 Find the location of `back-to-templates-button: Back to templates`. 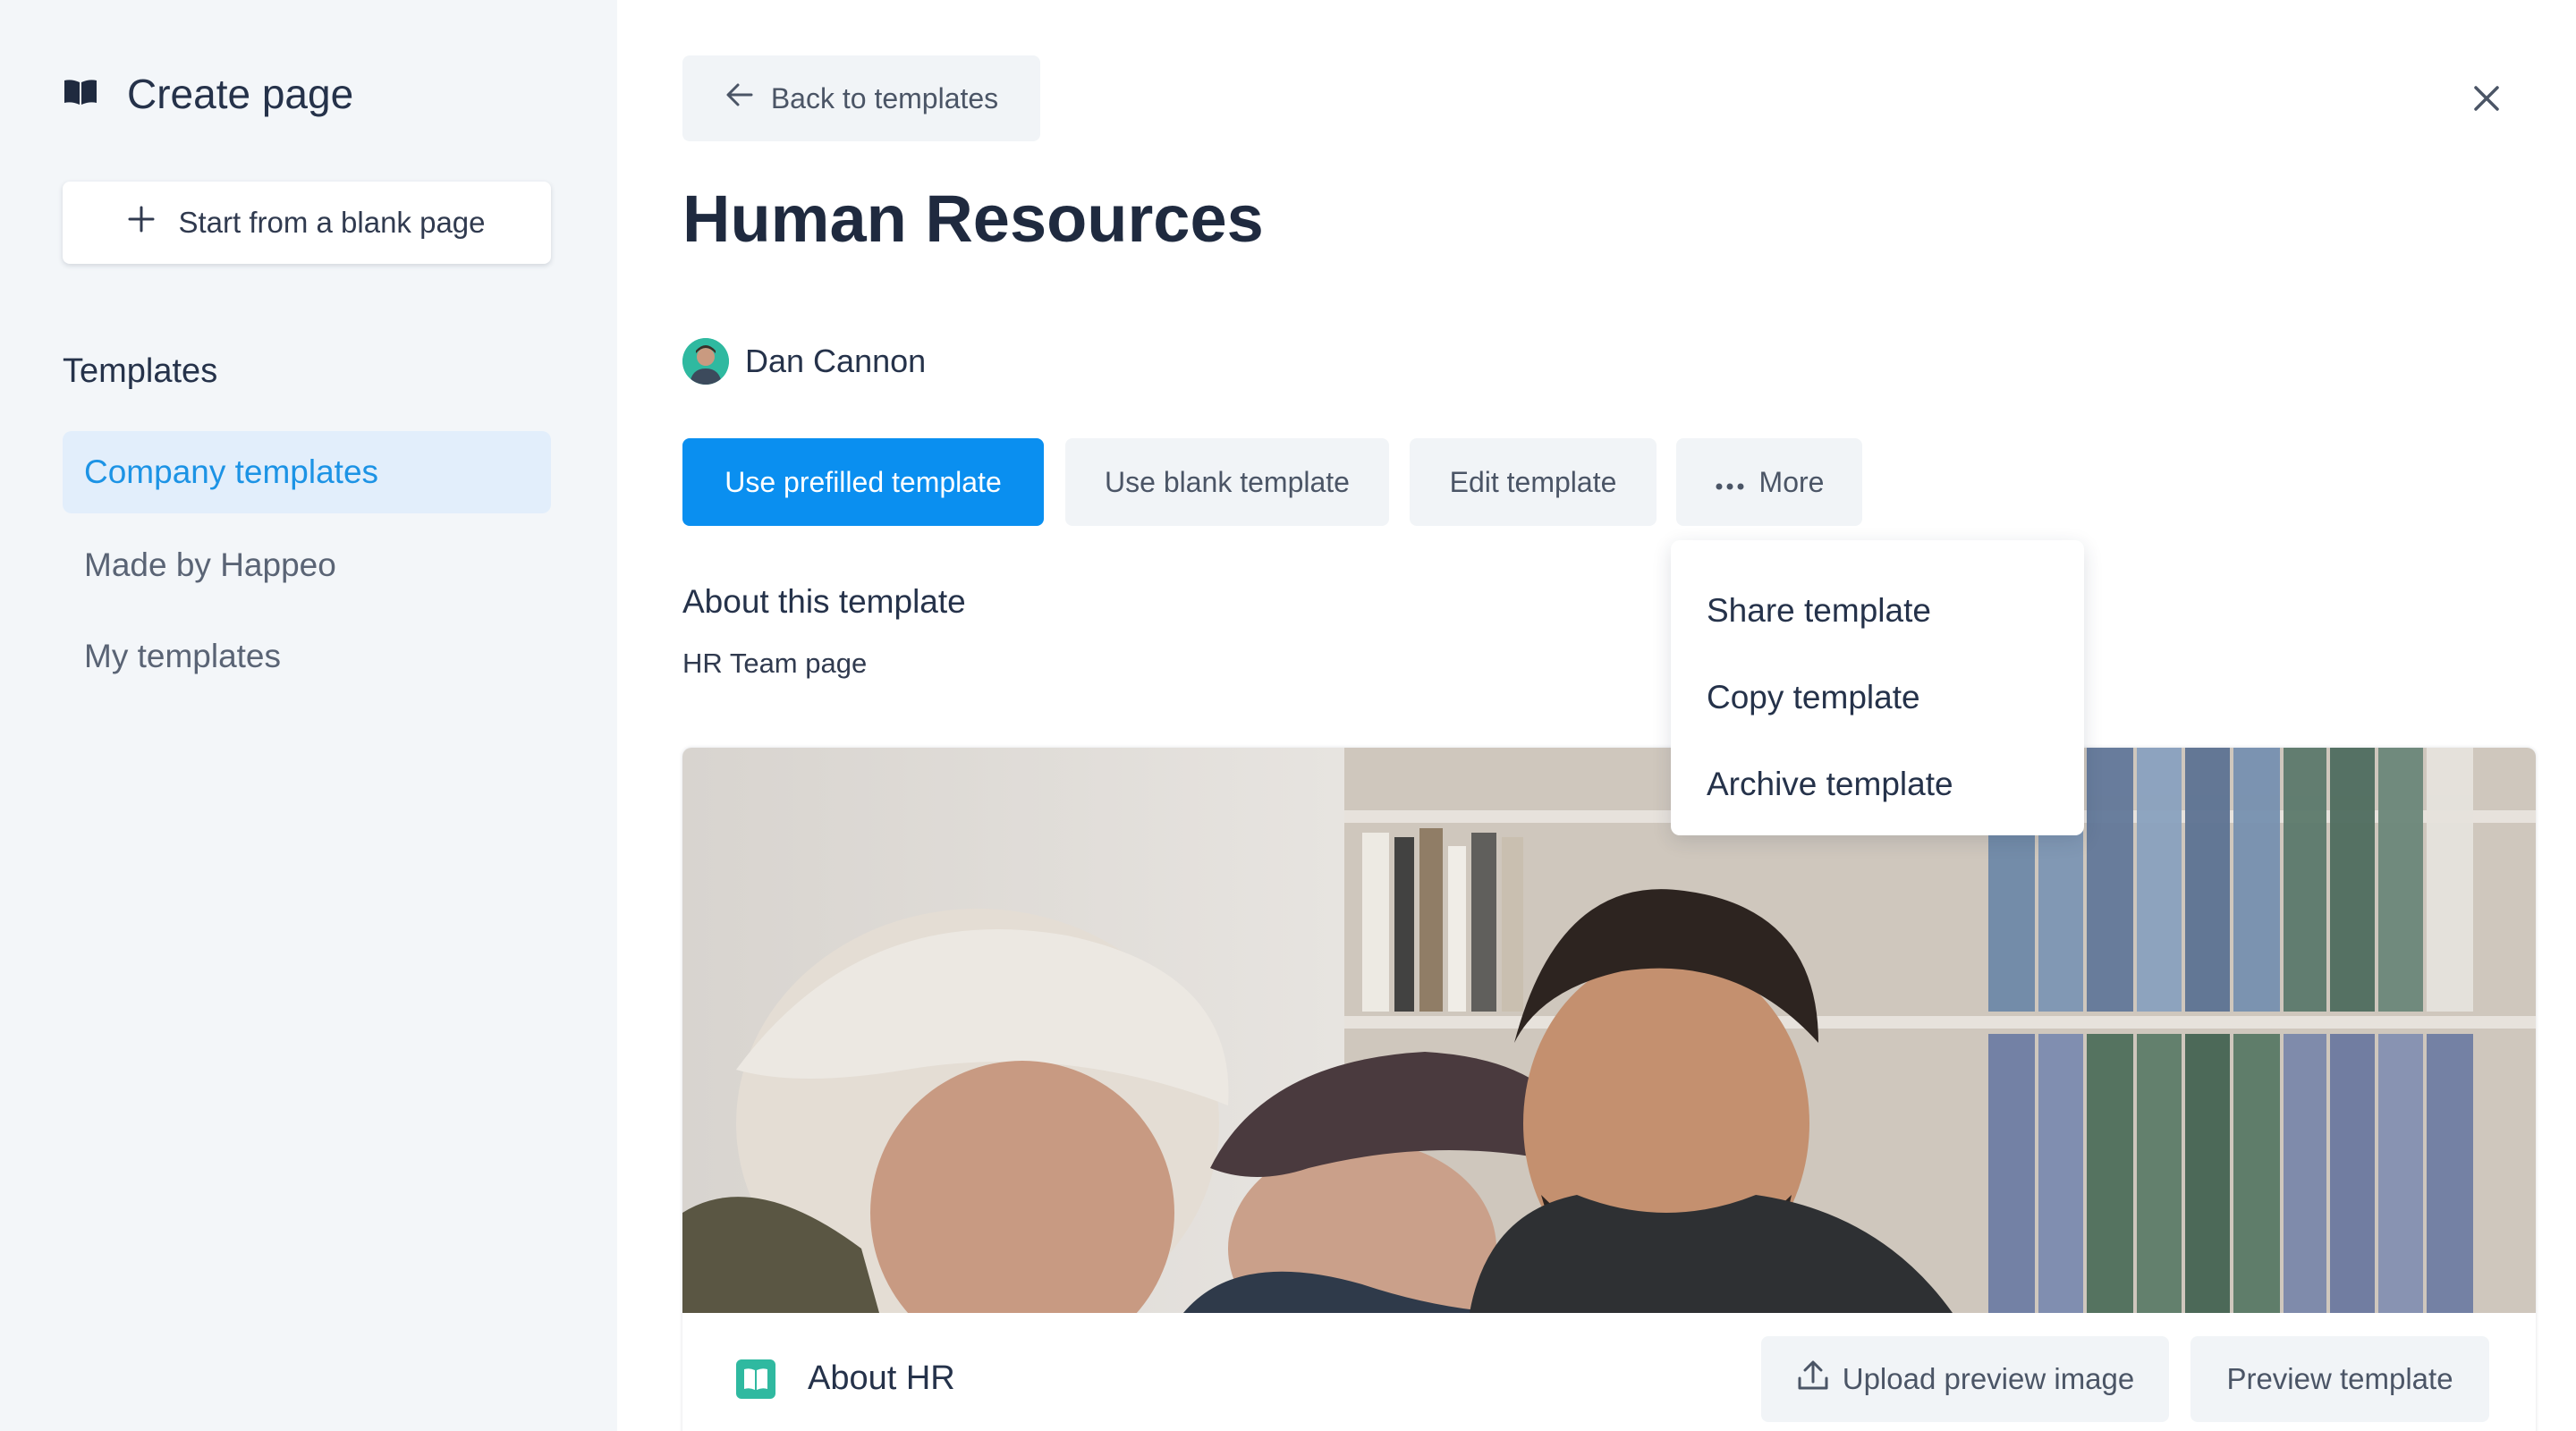

back-to-templates-button: Back to templates is located at coordinates (861, 98).